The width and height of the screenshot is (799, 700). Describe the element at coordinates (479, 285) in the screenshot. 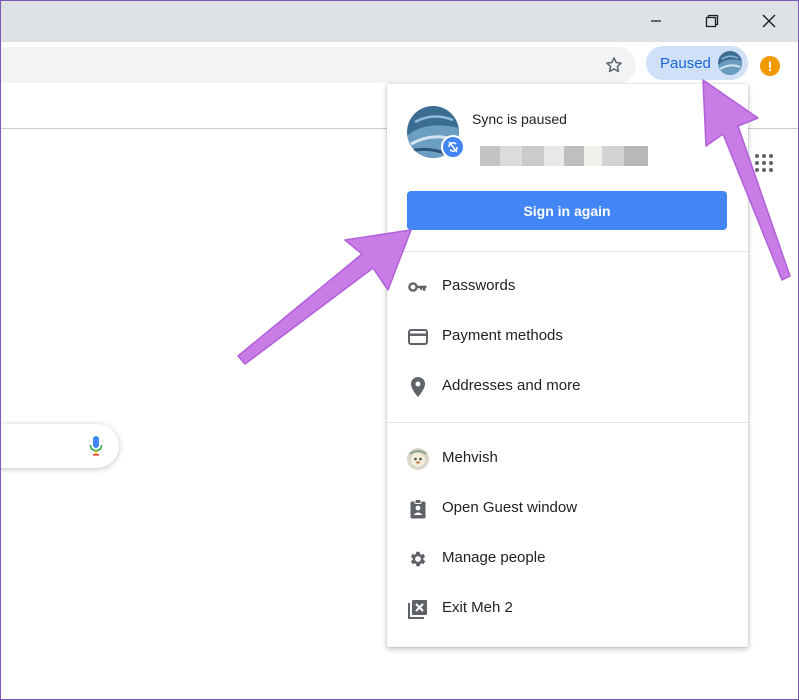

I see `menu-item-label: Passwords` at that location.